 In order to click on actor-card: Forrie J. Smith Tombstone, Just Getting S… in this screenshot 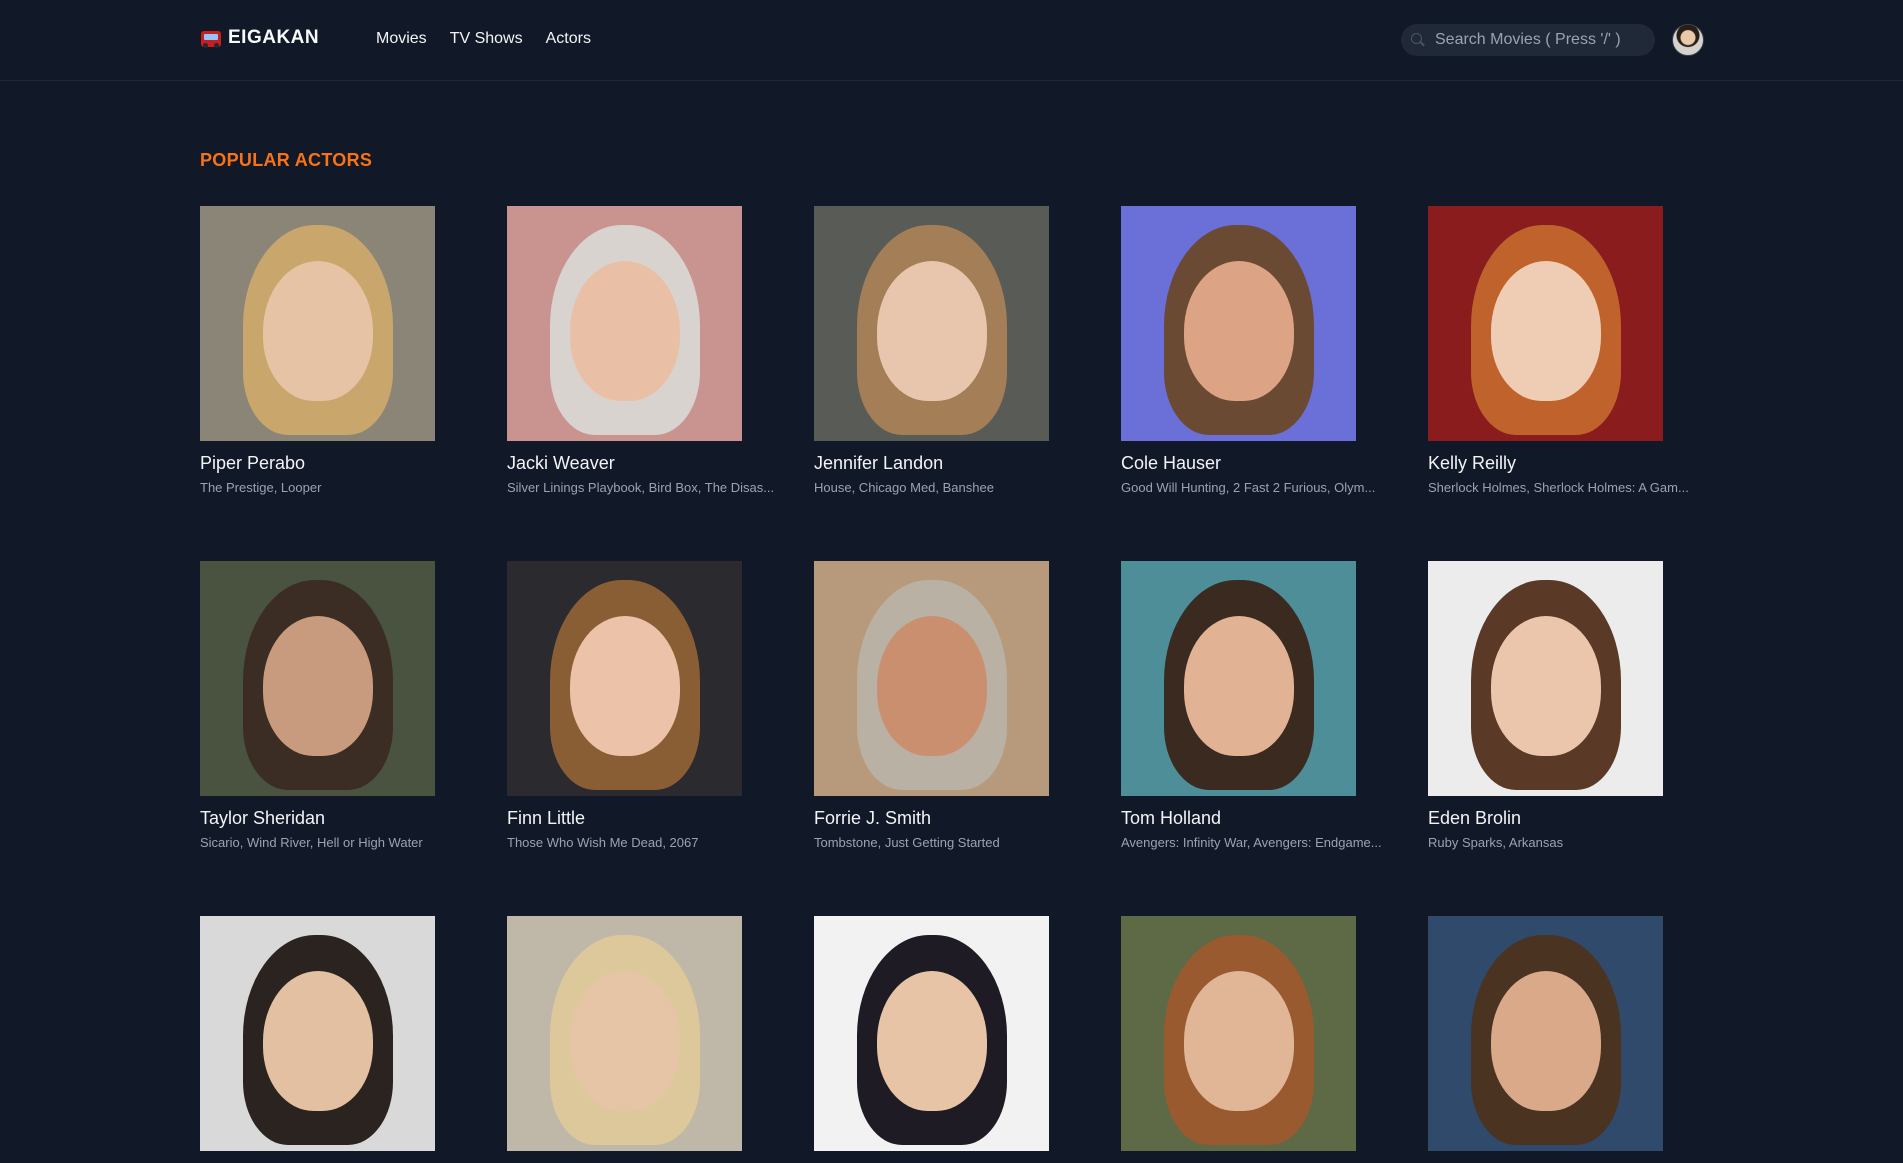, I will do `click(954, 705)`.